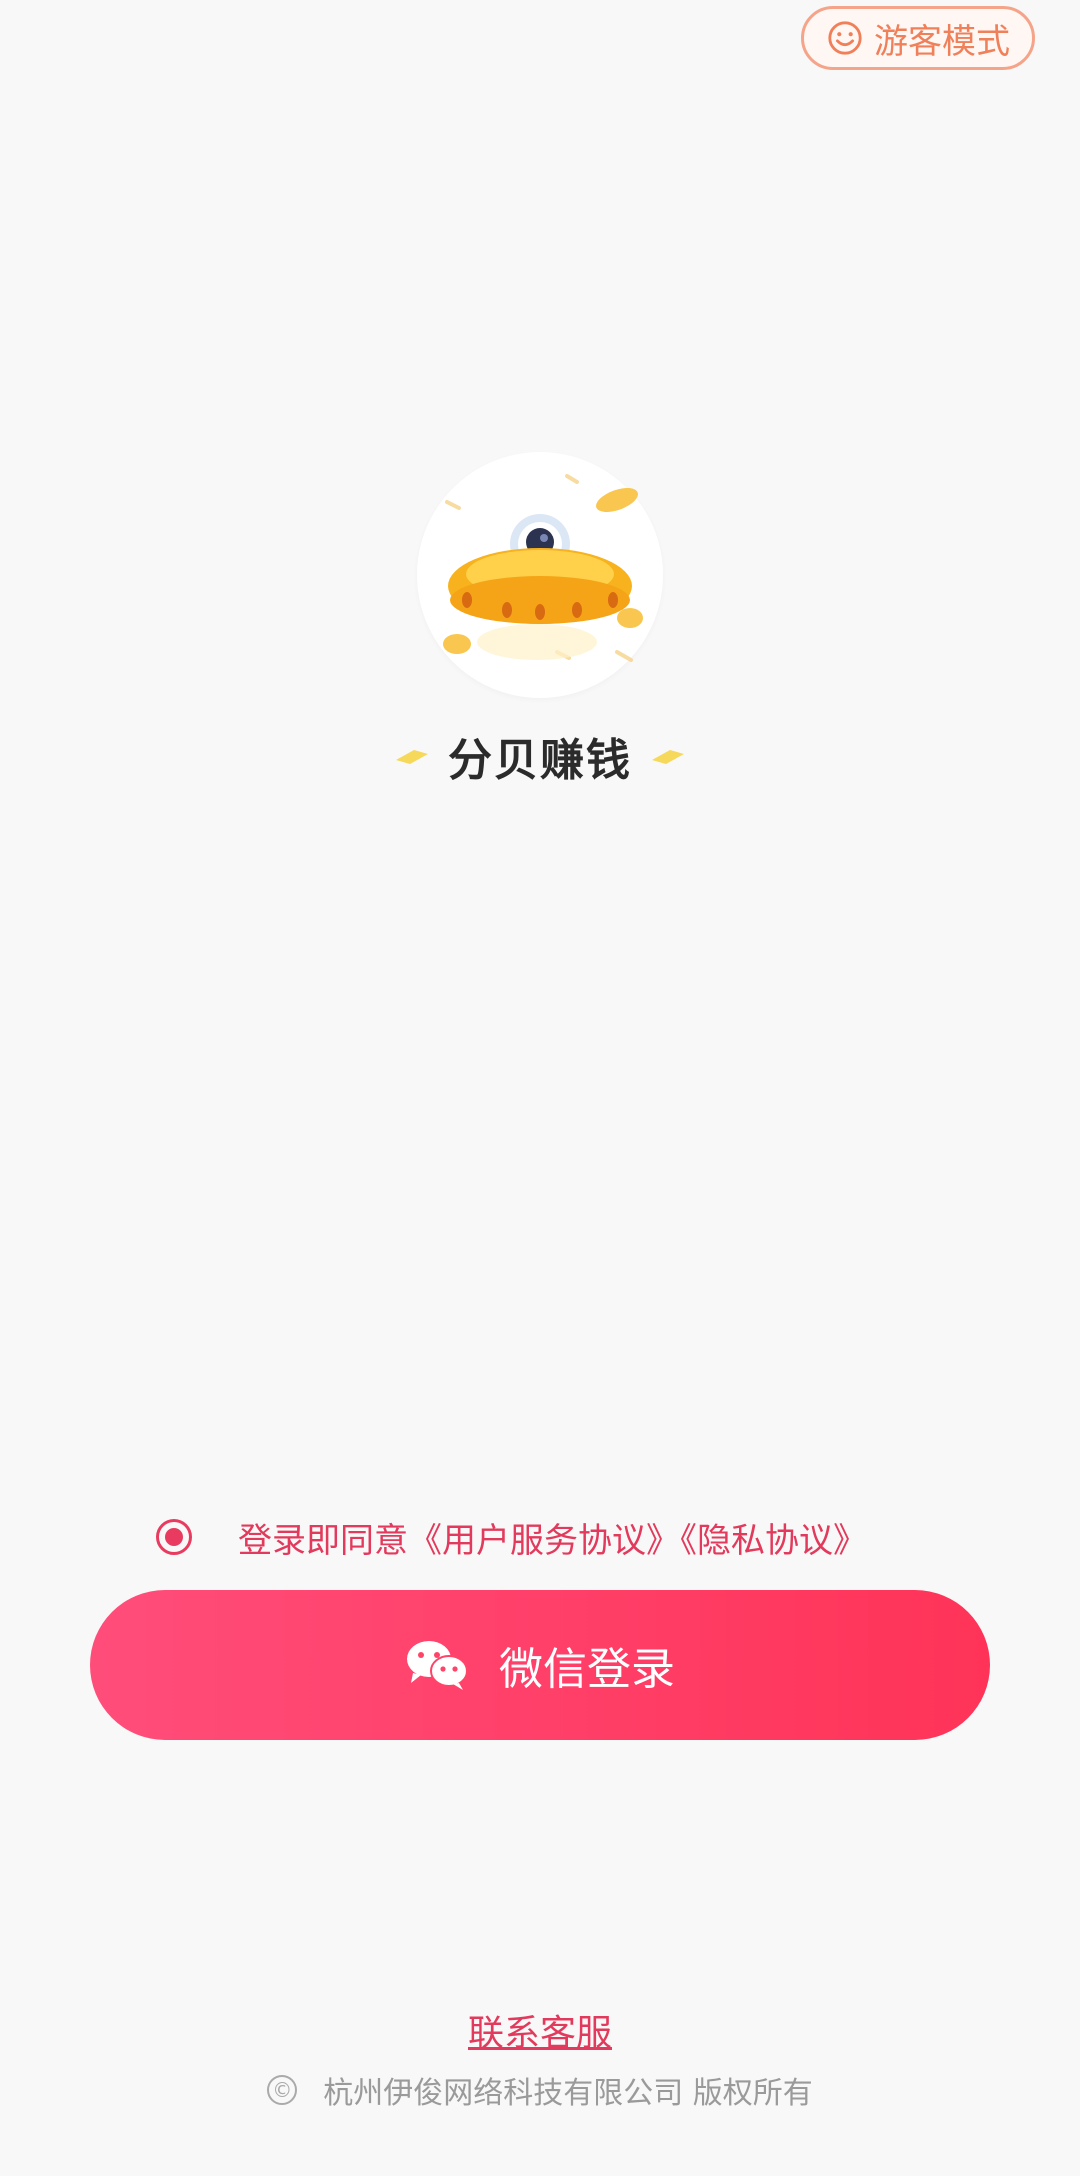 This screenshot has height=2176, width=1080. I want to click on ufo-logo-icon, so click(543, 568).